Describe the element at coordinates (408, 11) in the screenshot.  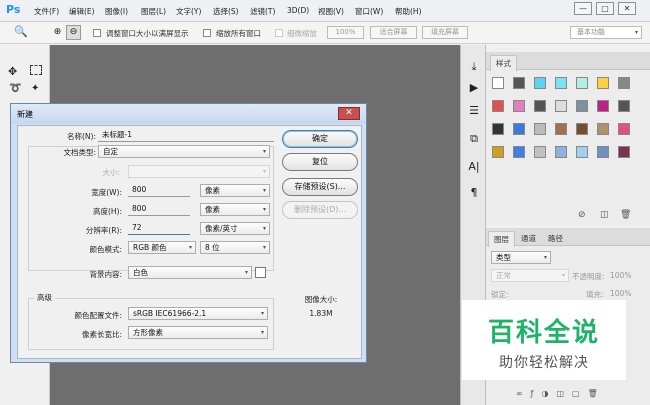
I see `menu-help: 帮助(H)` at that location.